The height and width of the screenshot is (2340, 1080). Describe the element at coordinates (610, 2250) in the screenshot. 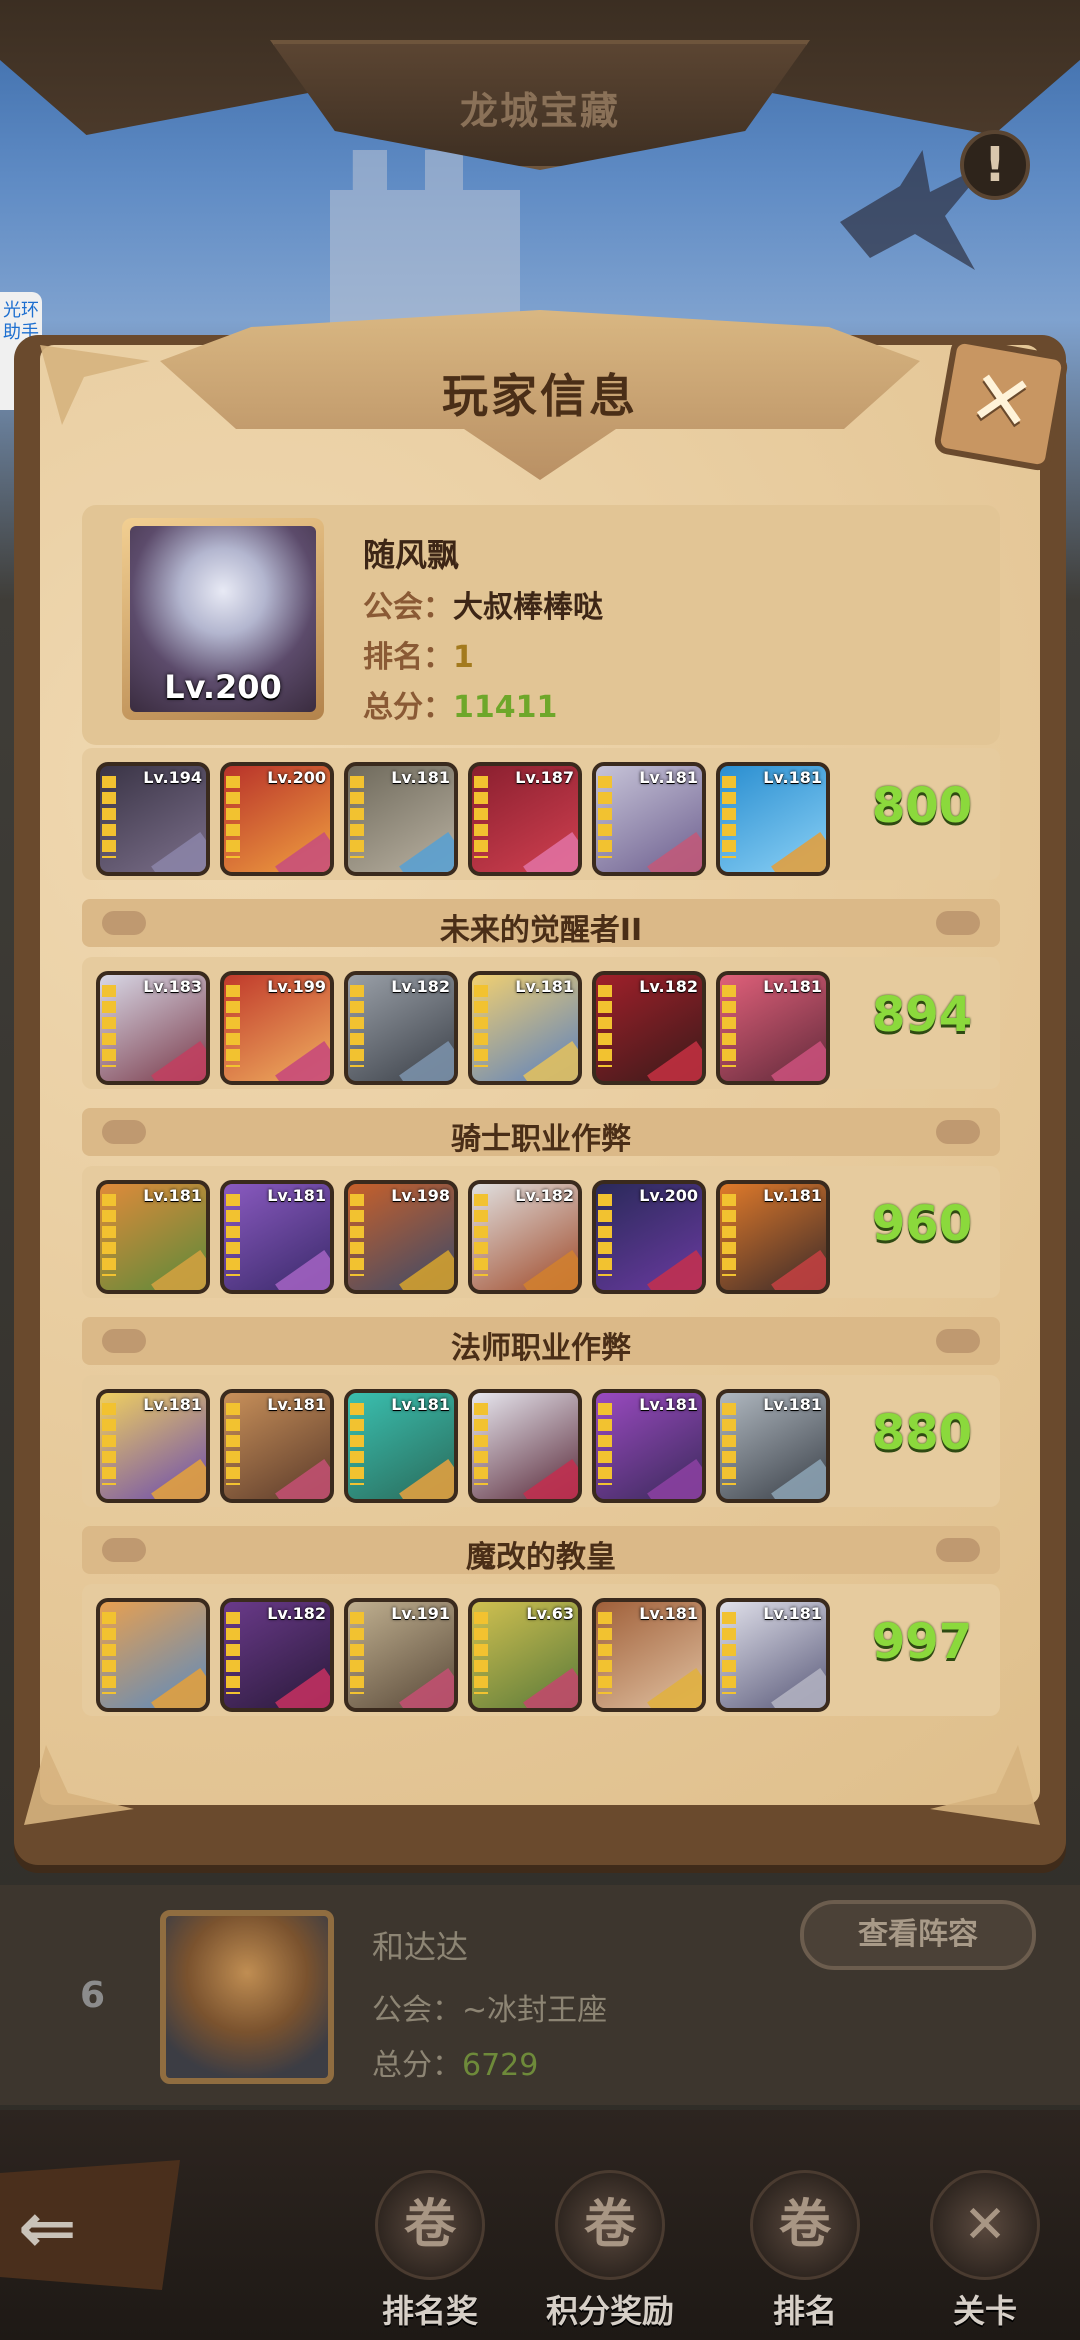

I see `nav-item: 卷积分奖励` at that location.